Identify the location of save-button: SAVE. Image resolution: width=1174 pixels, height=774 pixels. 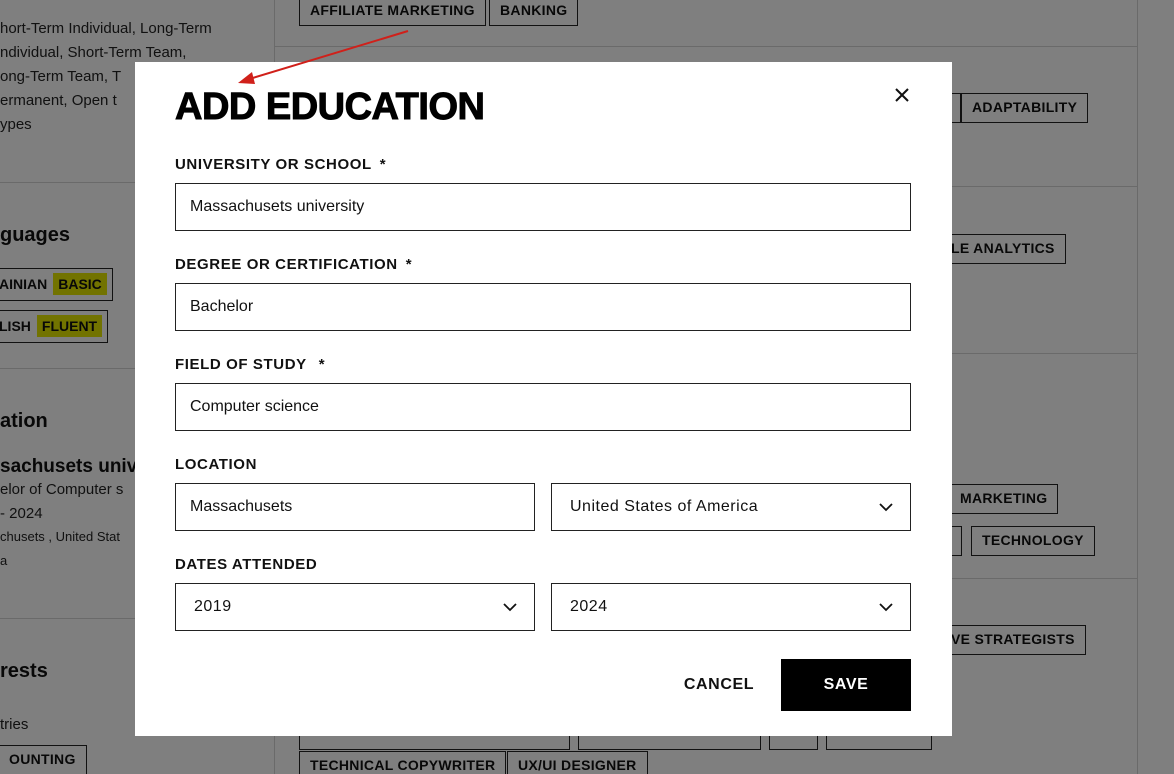
(846, 685).